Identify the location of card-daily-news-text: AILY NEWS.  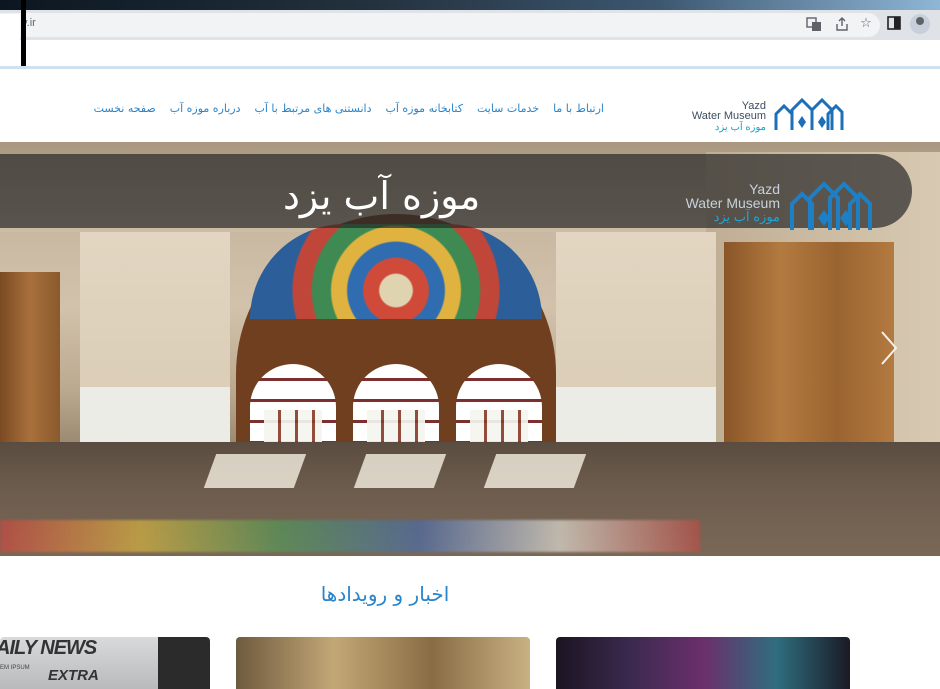
(48, 648).